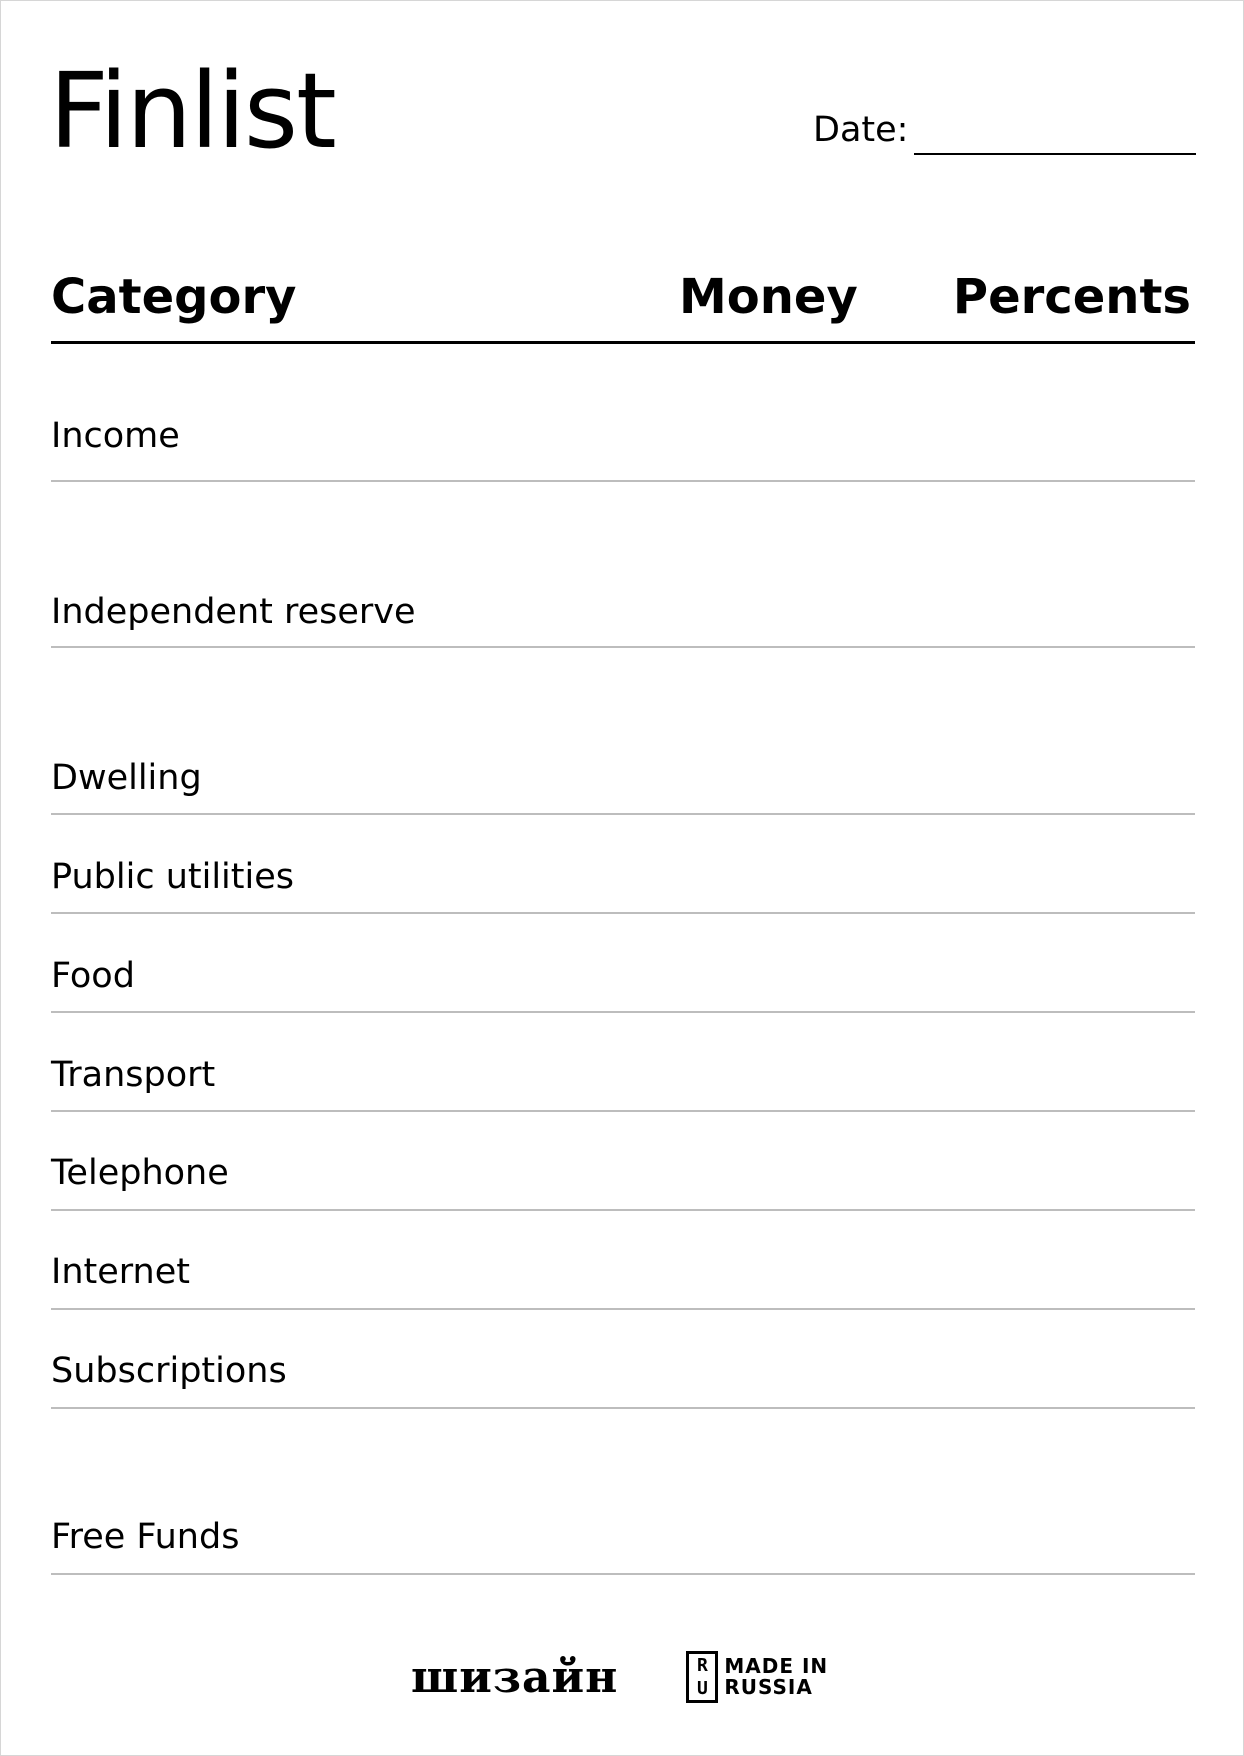 Image resolution: width=1244 pixels, height=1756 pixels. Describe the element at coordinates (623, 1111) in the screenshot. I see `row-line-transport` at that location.